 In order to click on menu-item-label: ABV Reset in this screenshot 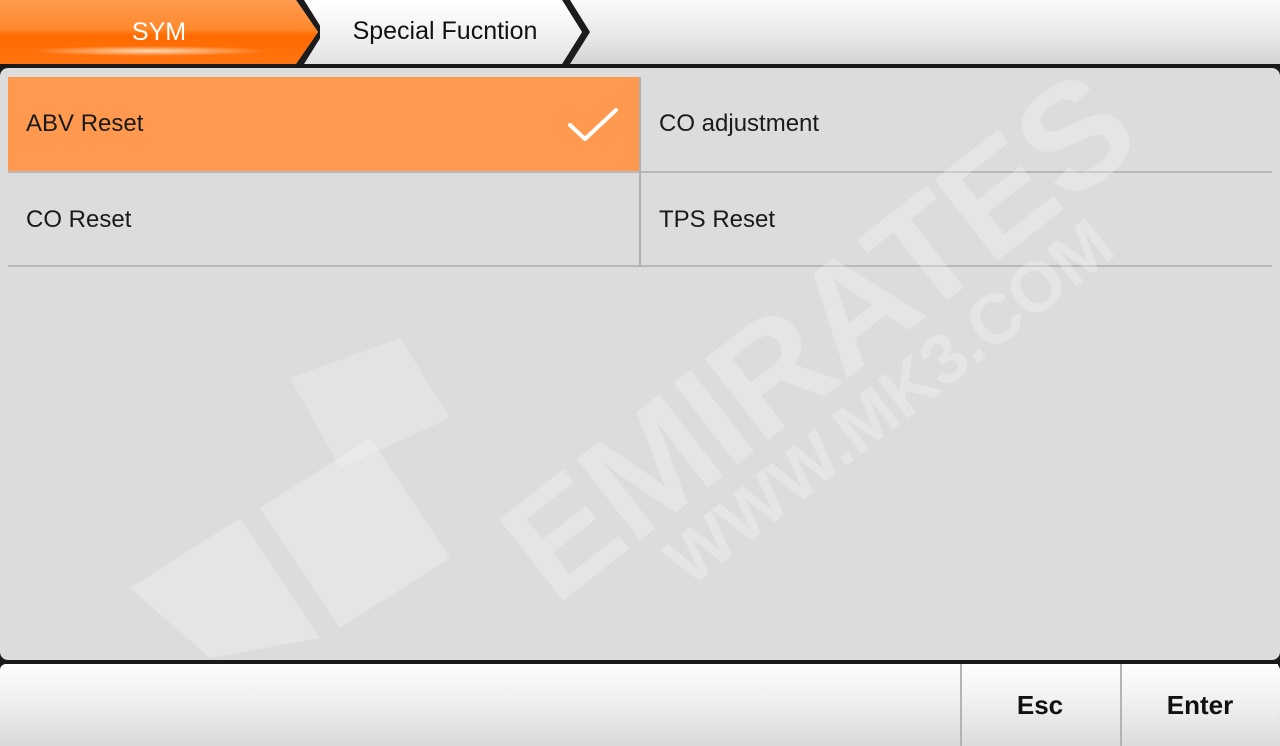, I will do `click(85, 123)`.